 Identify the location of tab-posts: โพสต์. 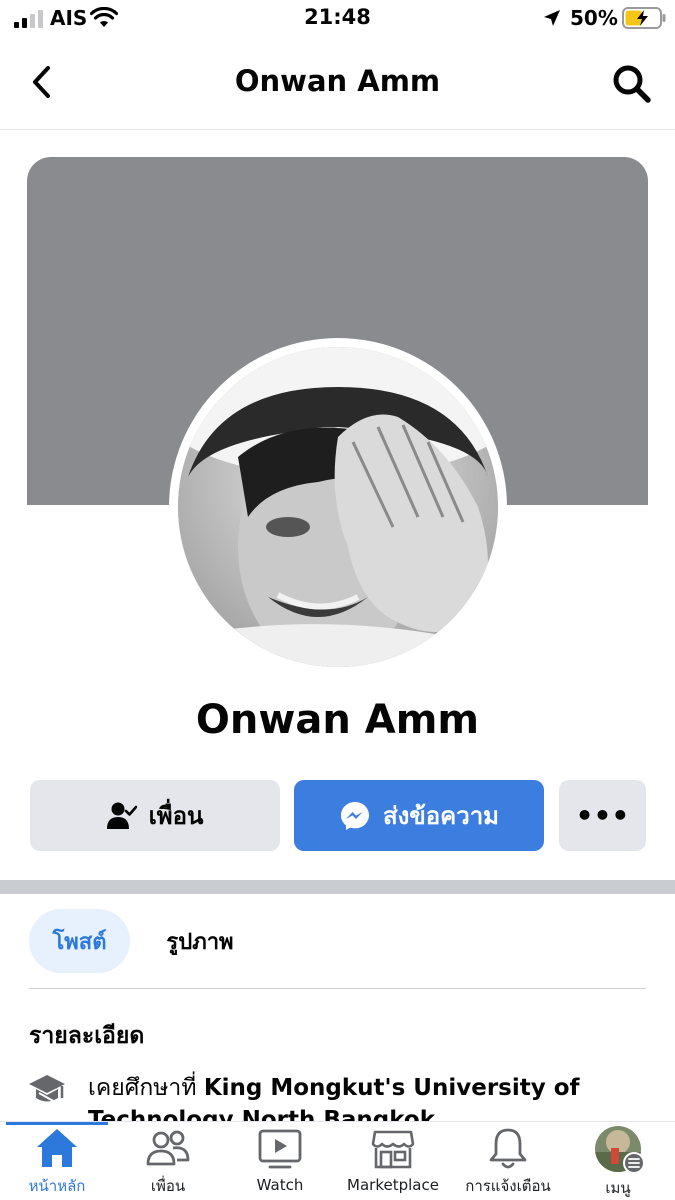
(79, 941).